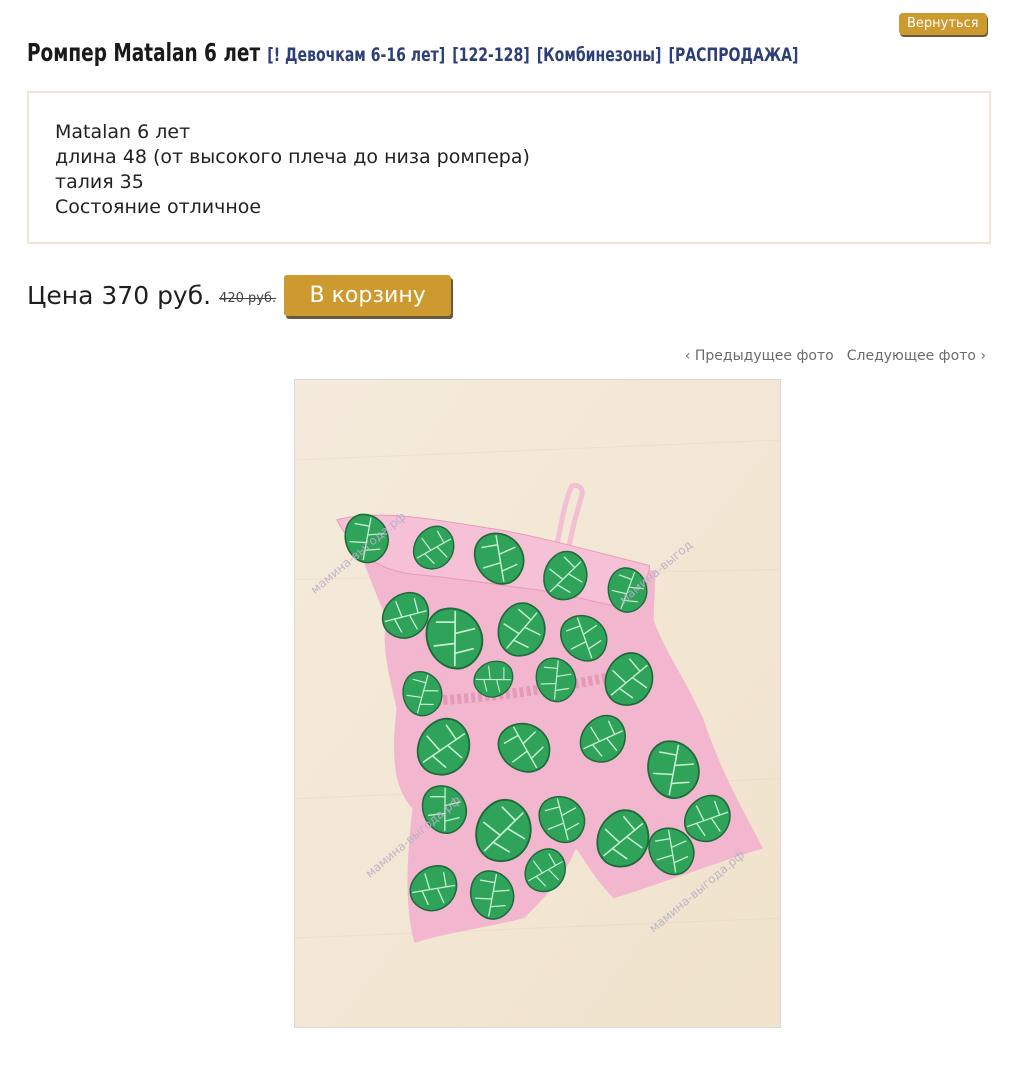 The height and width of the screenshot is (1080, 1016). I want to click on category-link-jumpsuits: [Комбинезоны], so click(599, 55).